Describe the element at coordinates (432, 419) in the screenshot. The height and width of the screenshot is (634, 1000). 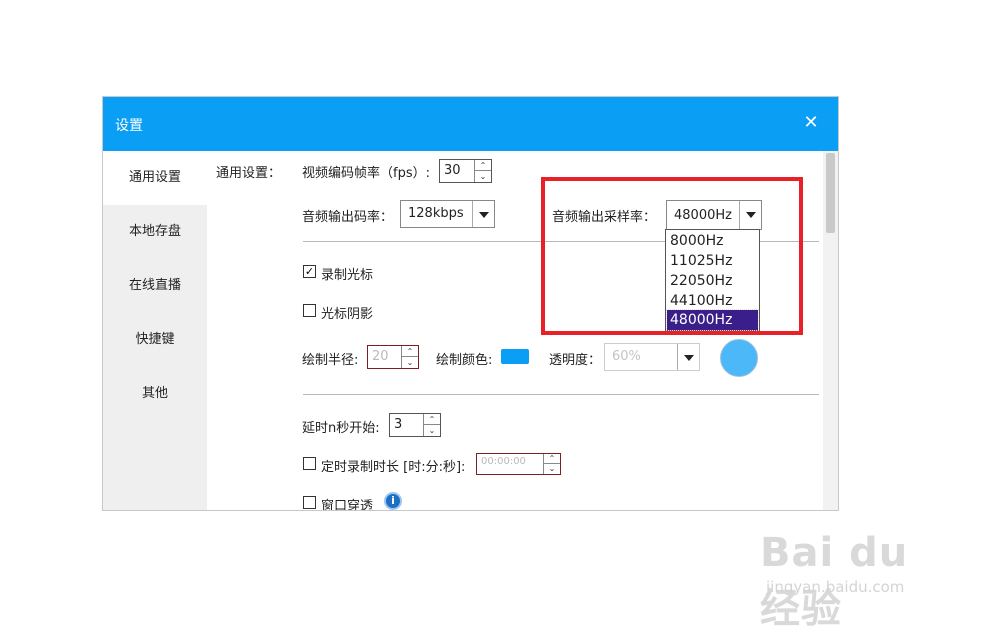
I see `delay-up-icon: ⌃` at that location.